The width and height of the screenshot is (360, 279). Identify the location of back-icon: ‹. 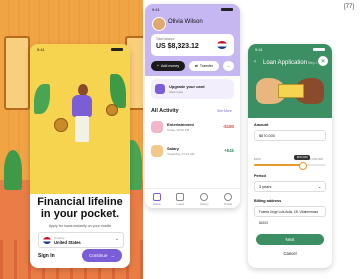
(255, 62).